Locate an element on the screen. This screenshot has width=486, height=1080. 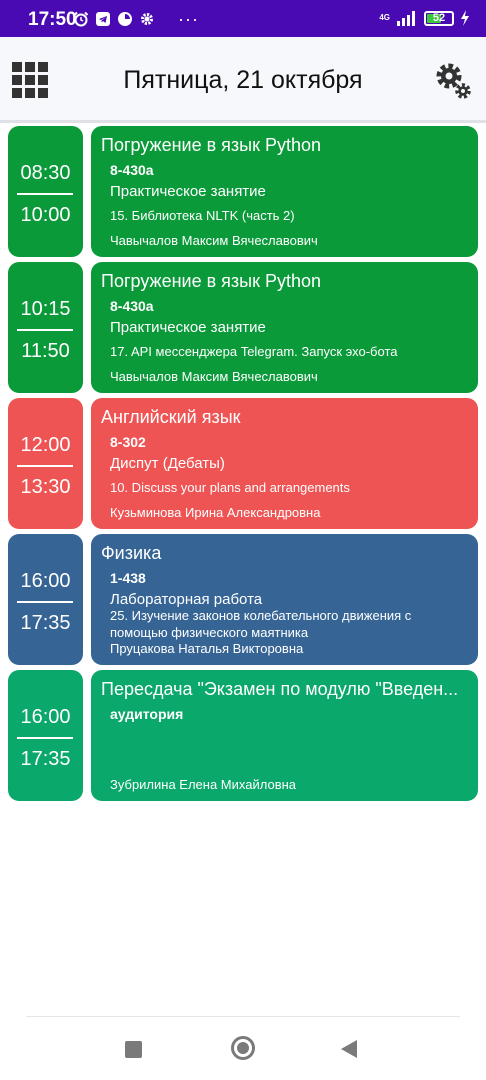
lesson-subject: Физика is located at coordinates (131, 553).